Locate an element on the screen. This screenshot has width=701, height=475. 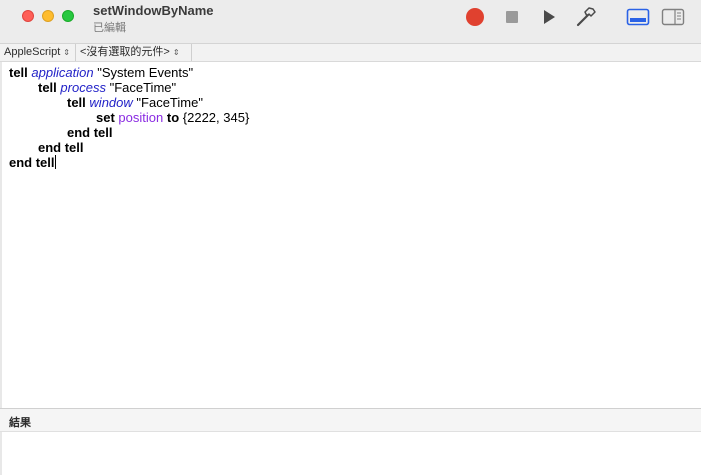
language-selector-label: AppleScript is located at coordinates (32, 52).